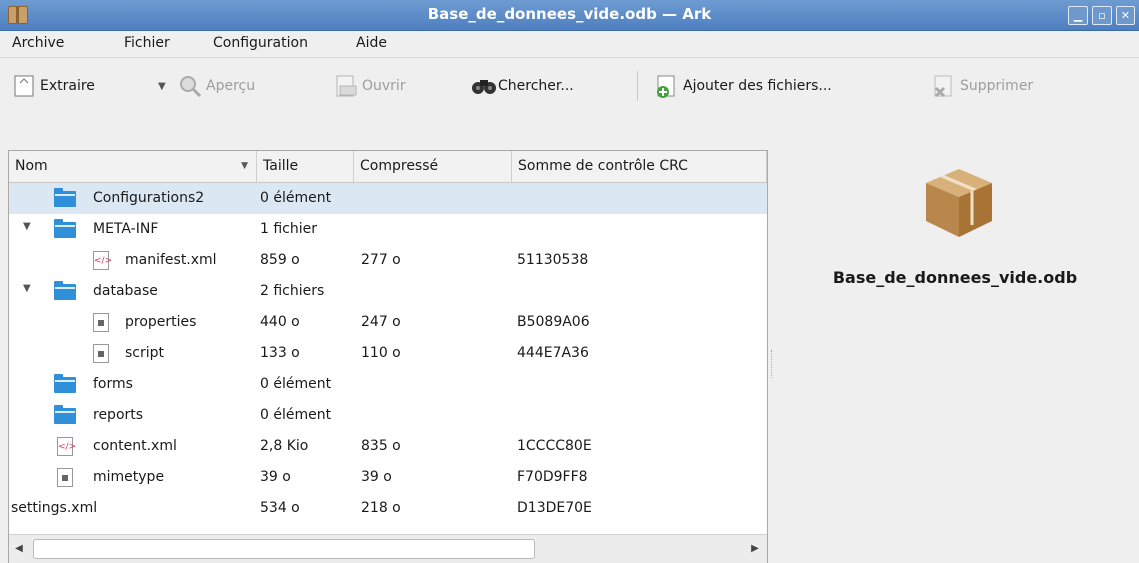 The height and width of the screenshot is (563, 1139). What do you see at coordinates (388, 229) in the screenshot?
I see `table-row: ▼ META-INF 1 fichier` at bounding box center [388, 229].